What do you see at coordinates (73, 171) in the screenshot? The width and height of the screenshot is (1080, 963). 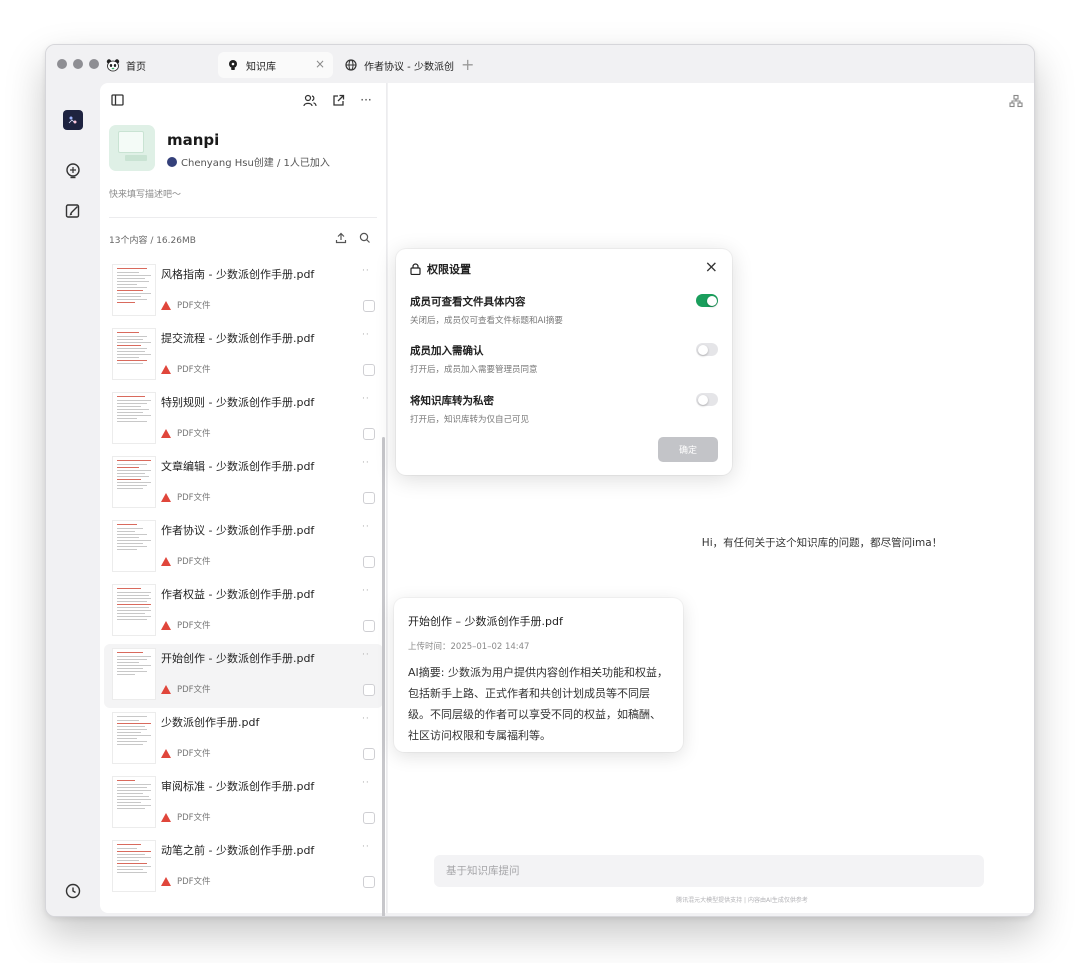 I see `knowledge-icon` at bounding box center [73, 171].